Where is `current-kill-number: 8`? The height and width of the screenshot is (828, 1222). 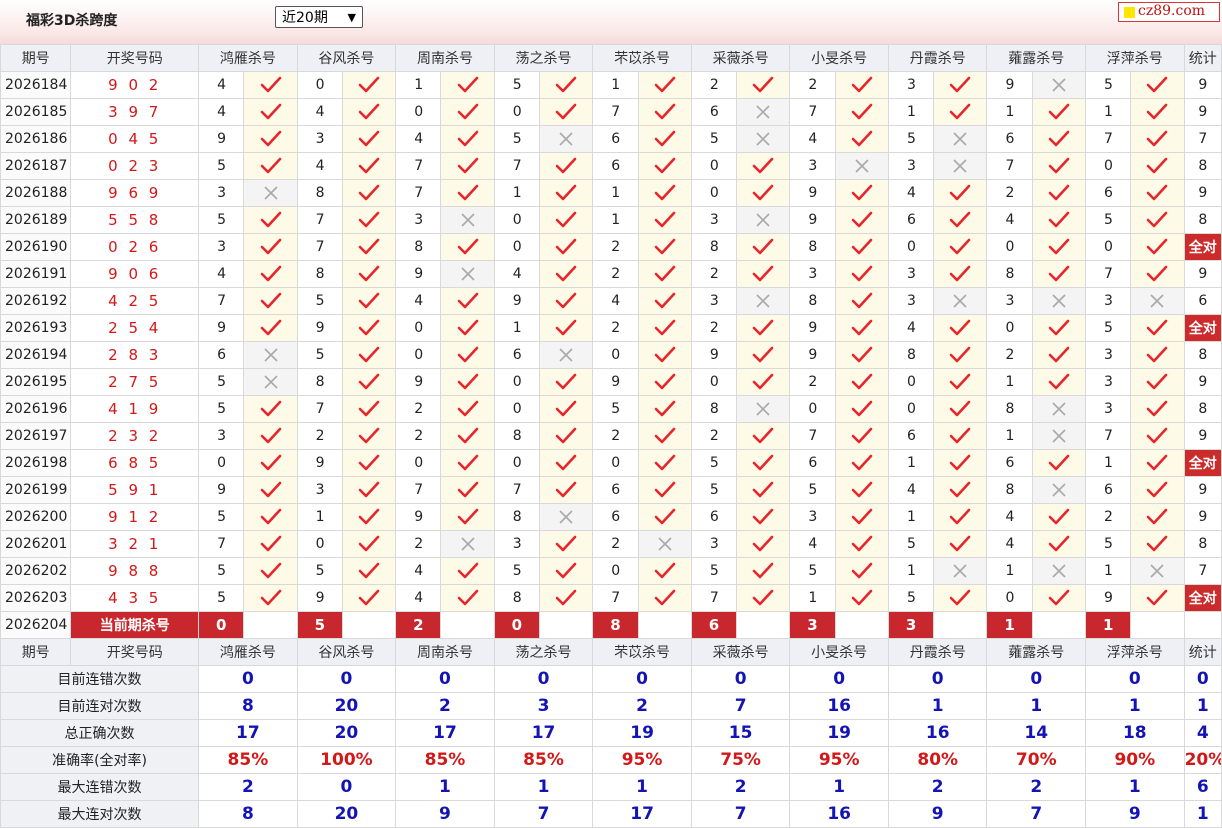 current-kill-number: 8 is located at coordinates (615, 625).